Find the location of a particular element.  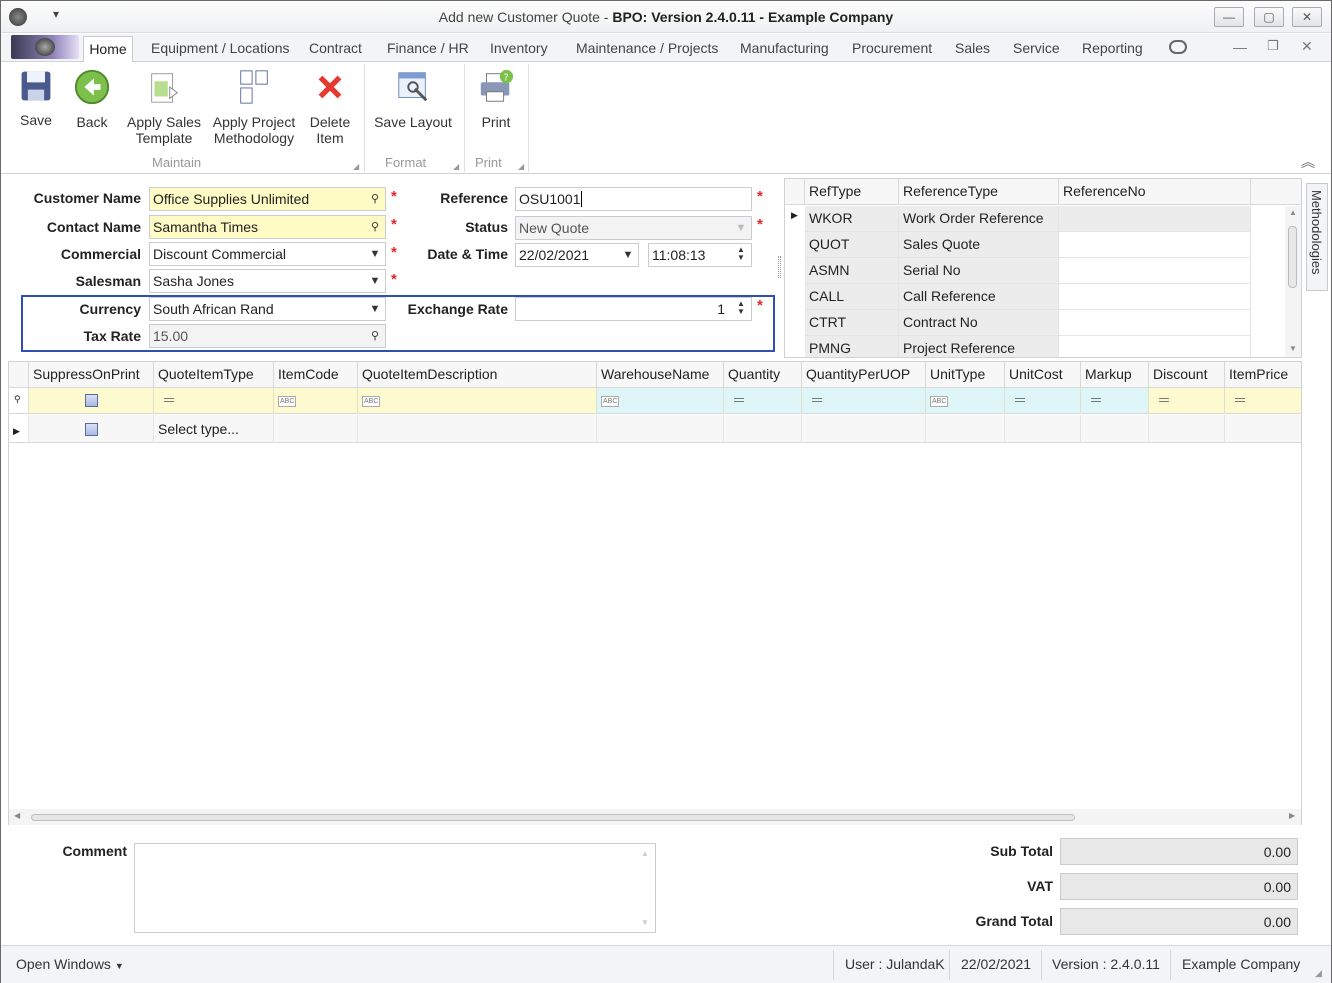

tab-inventory: Inventory is located at coordinates (519, 48).